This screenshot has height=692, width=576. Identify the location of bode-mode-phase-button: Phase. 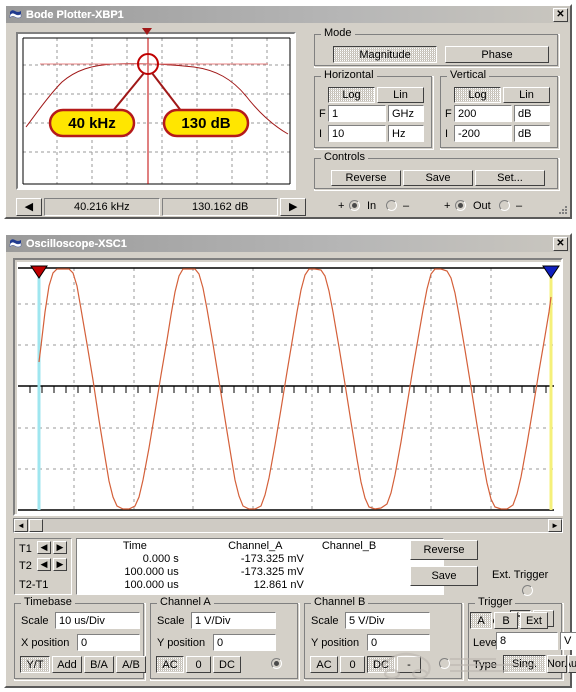
(497, 54).